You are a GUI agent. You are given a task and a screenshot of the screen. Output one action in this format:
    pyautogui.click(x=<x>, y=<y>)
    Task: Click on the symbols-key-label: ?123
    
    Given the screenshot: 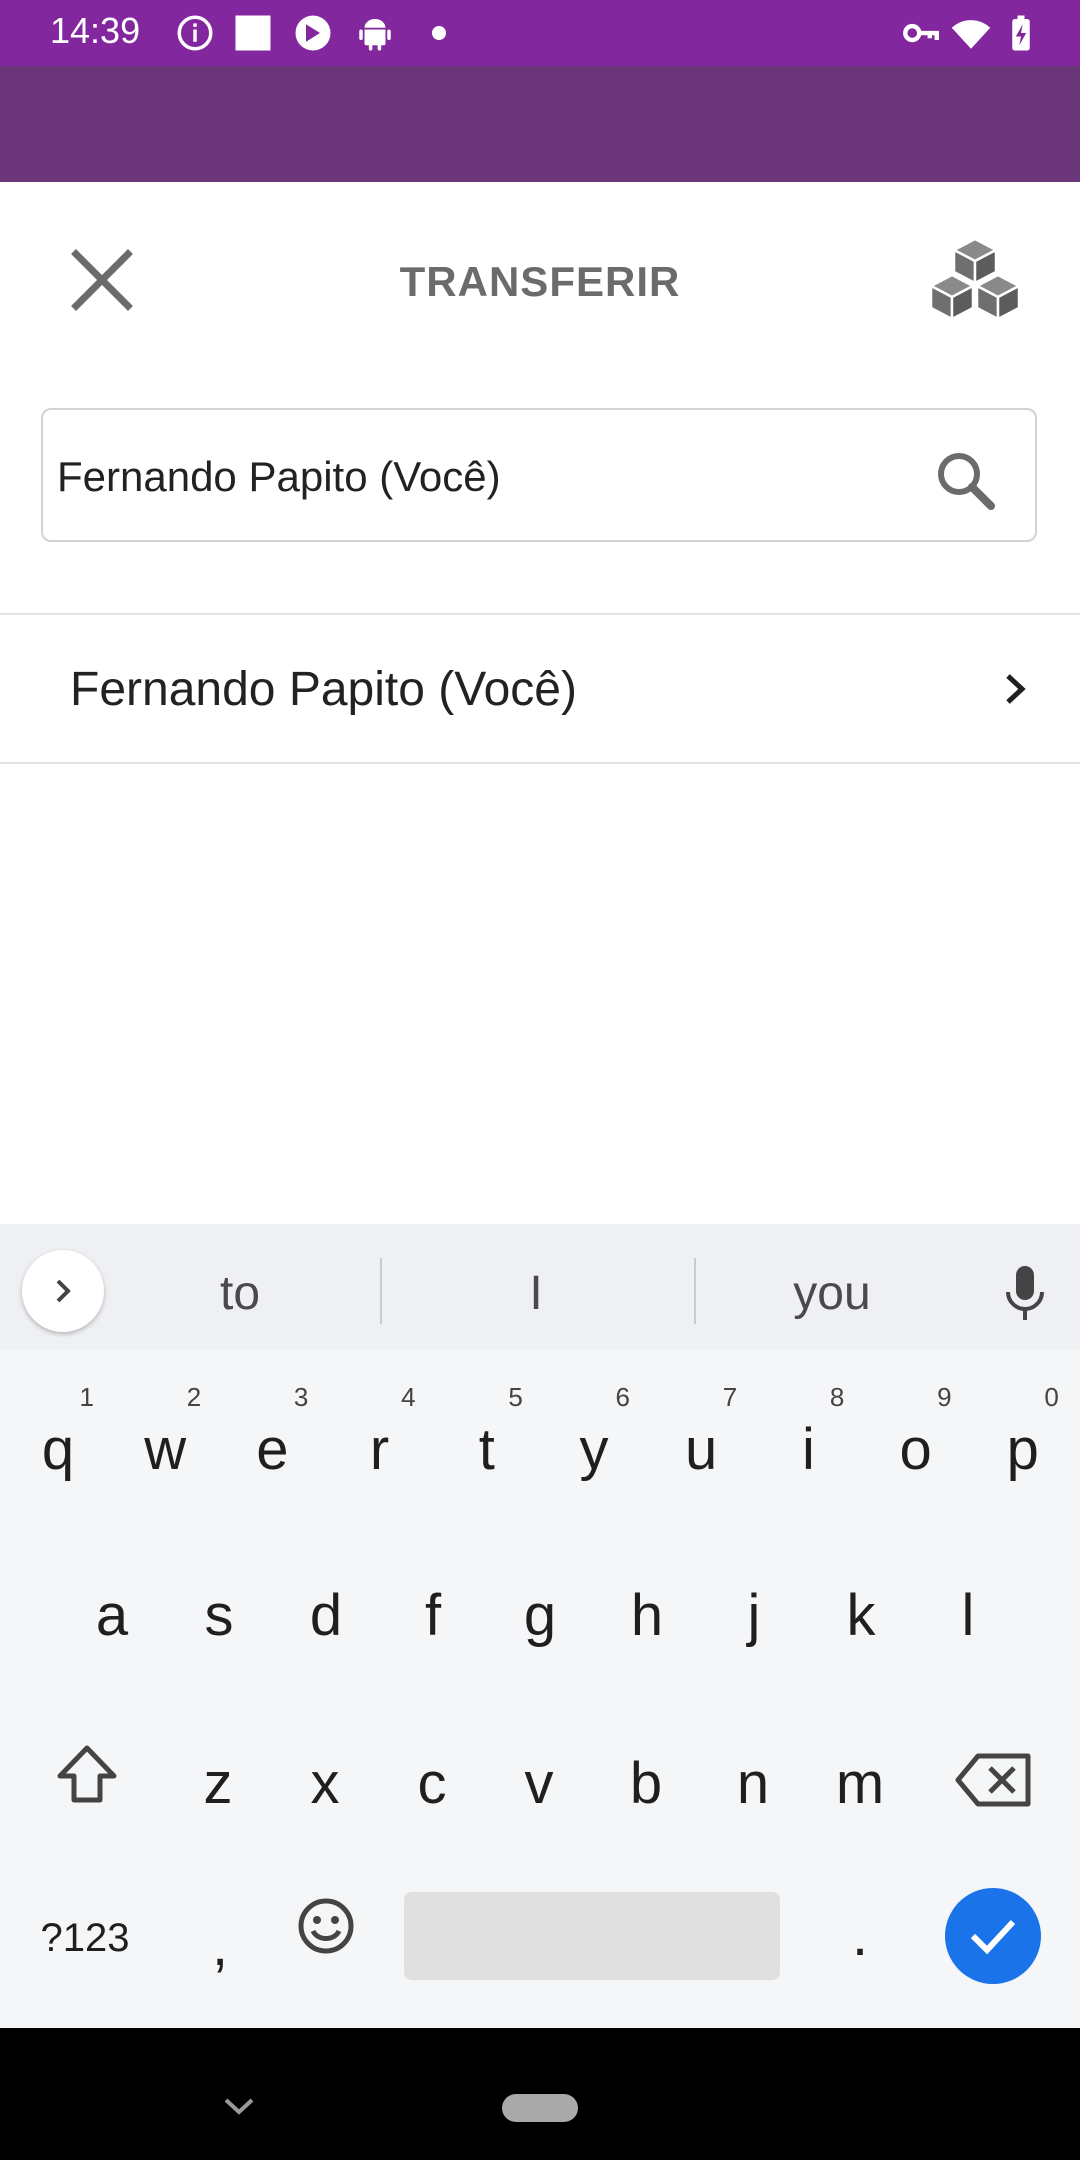 What is the action you would take?
    pyautogui.click(x=85, y=1938)
    